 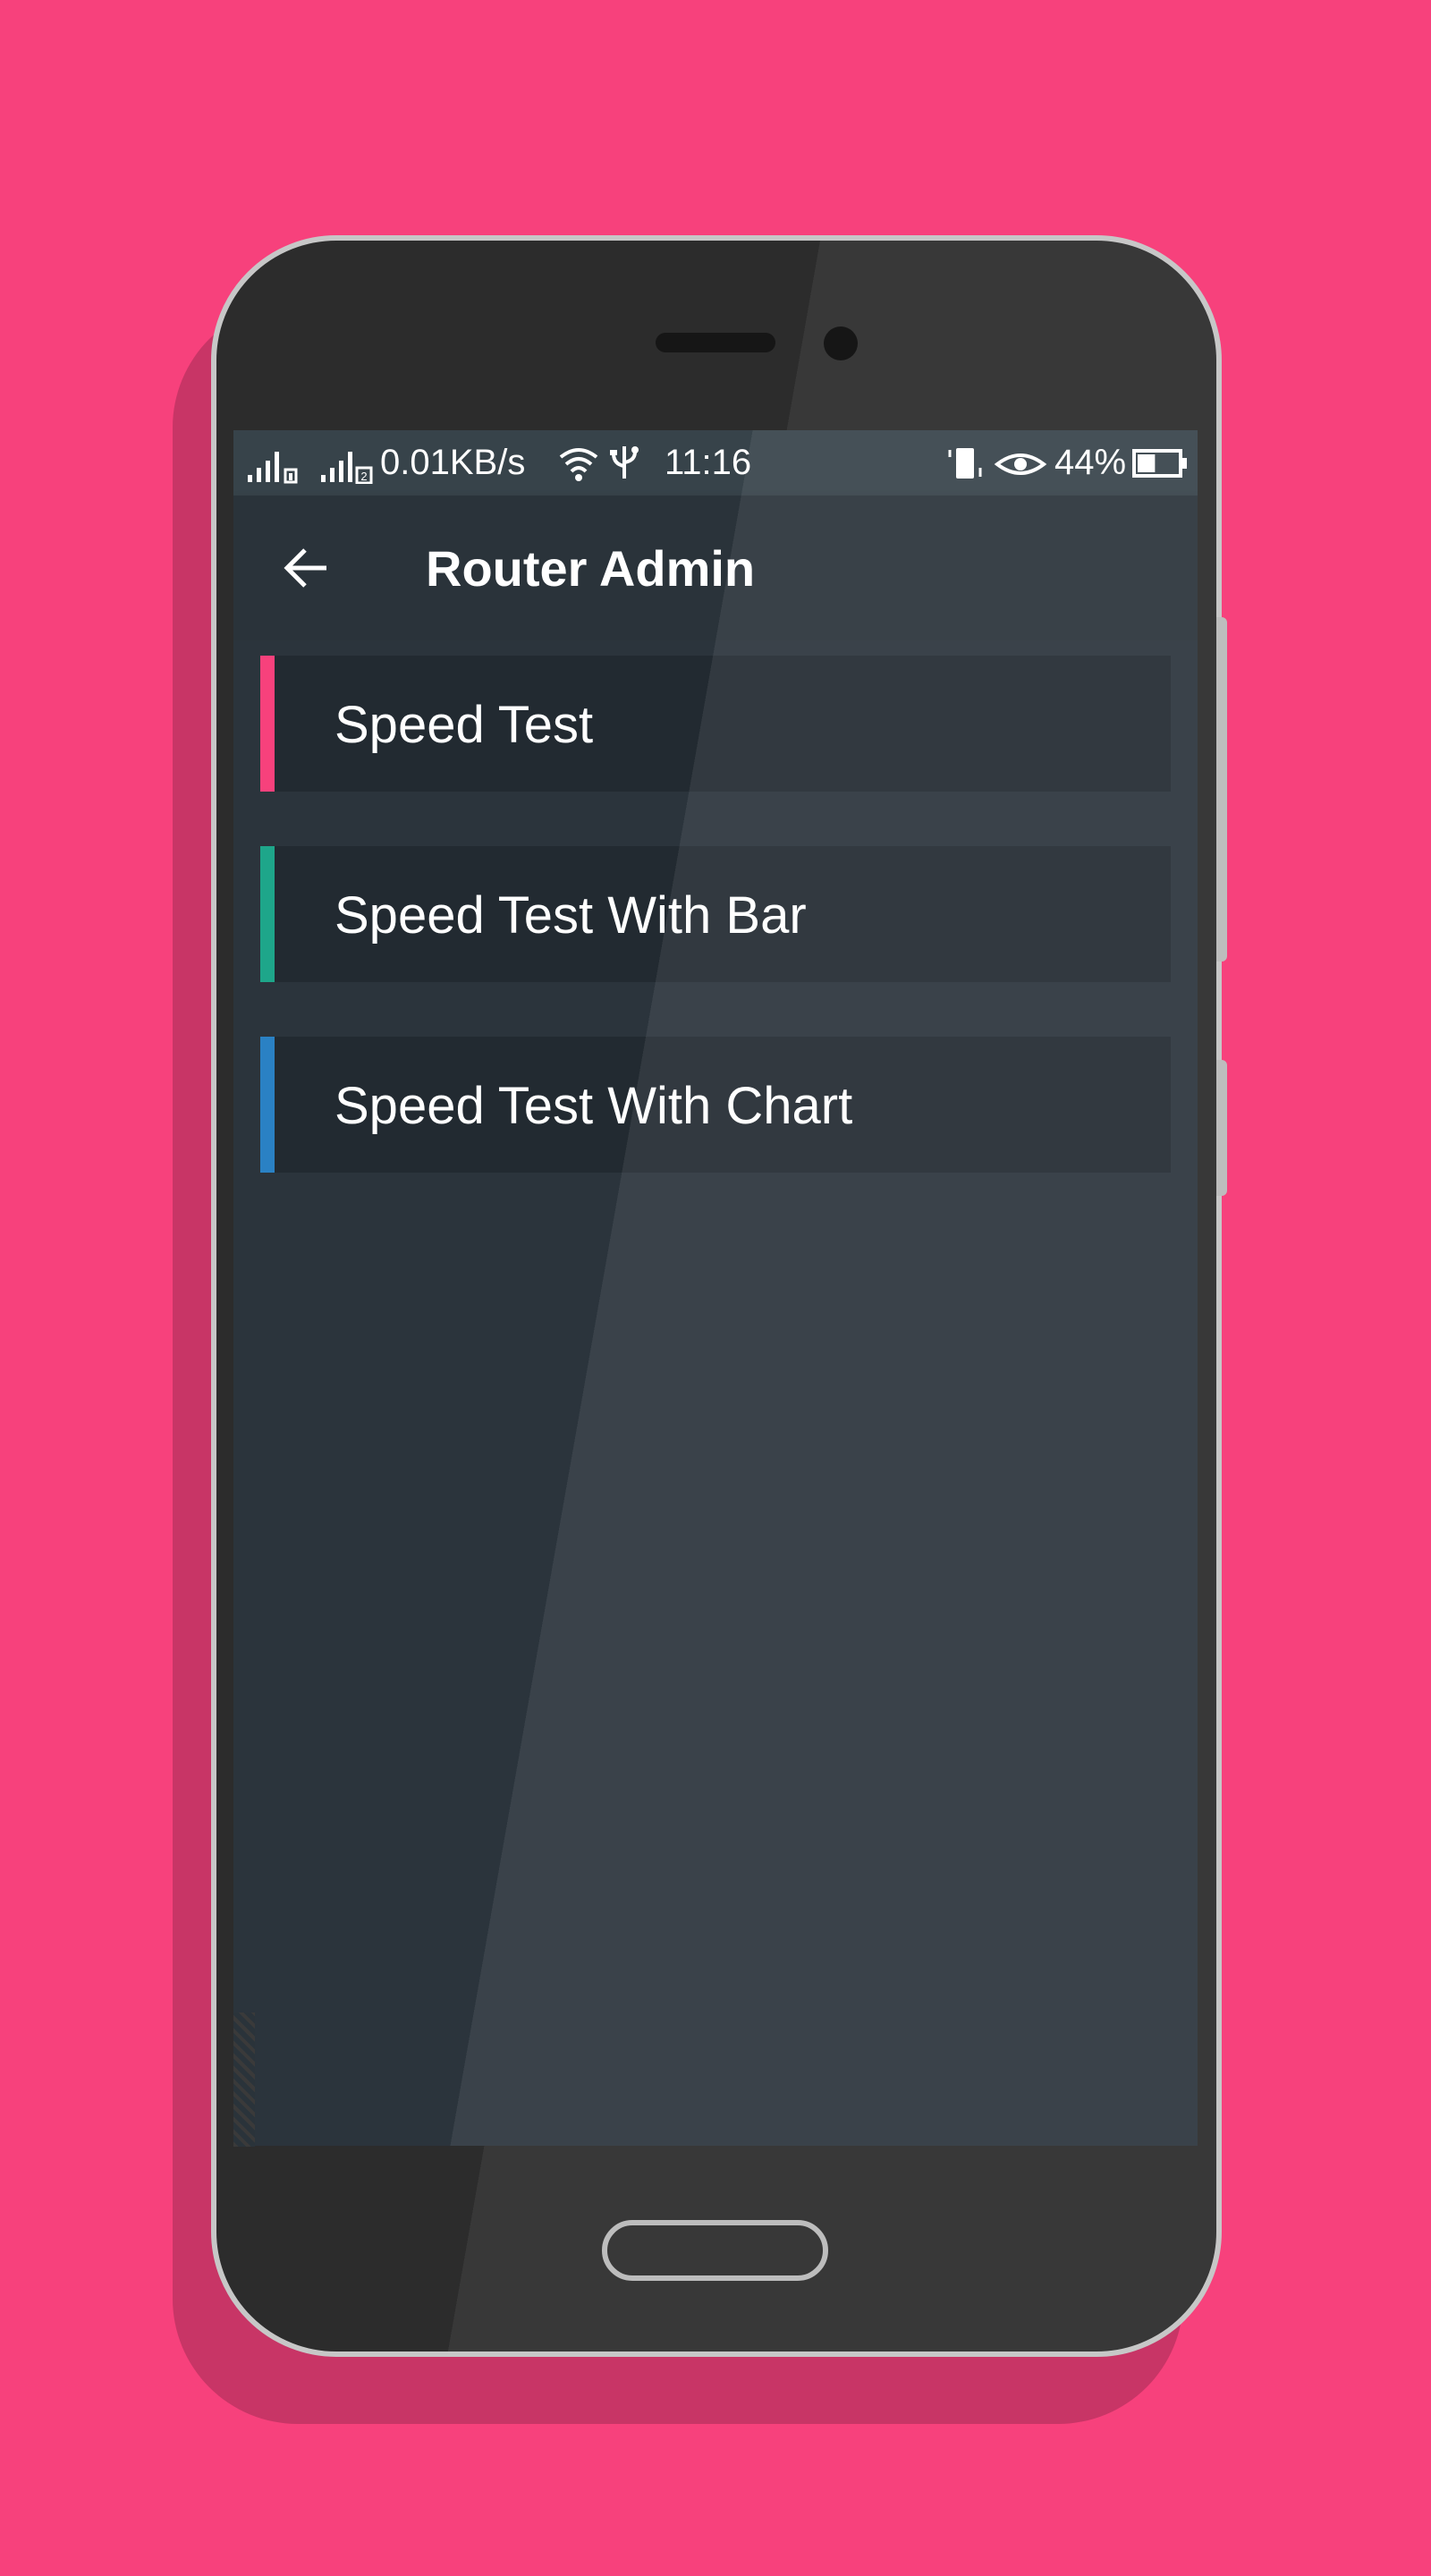 What do you see at coordinates (1160, 463) in the screenshot?
I see `battery-icon` at bounding box center [1160, 463].